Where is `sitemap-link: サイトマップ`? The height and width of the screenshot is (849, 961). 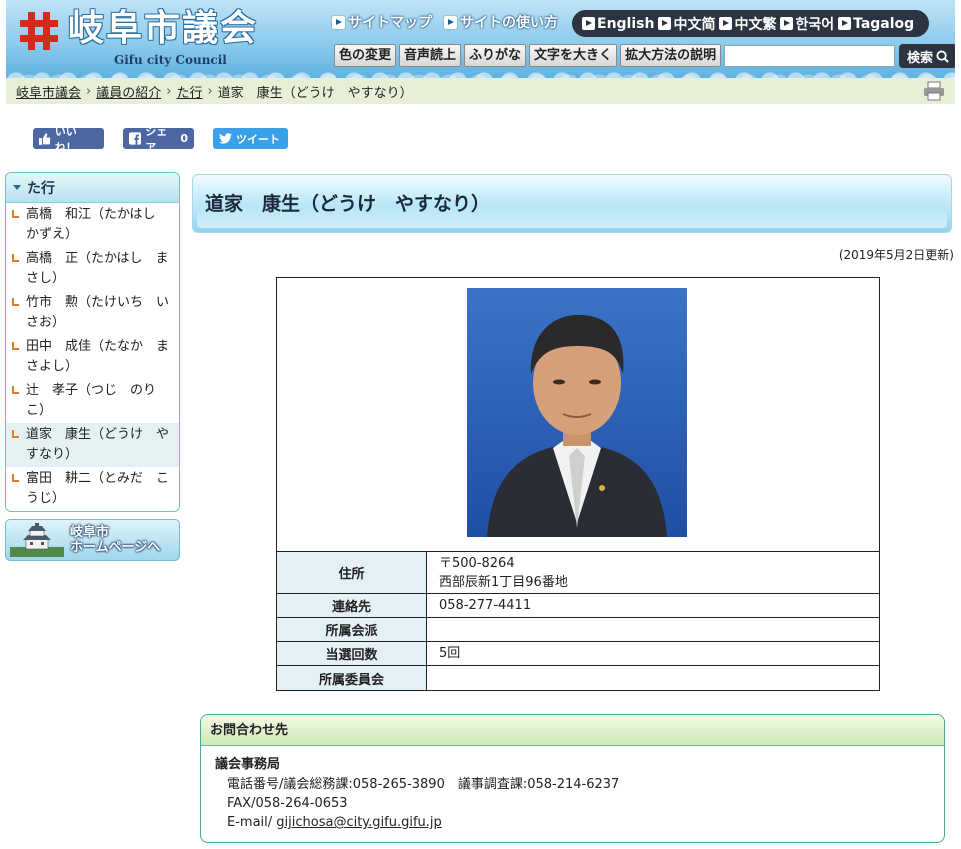 sitemap-link: サイトマップ is located at coordinates (382, 22).